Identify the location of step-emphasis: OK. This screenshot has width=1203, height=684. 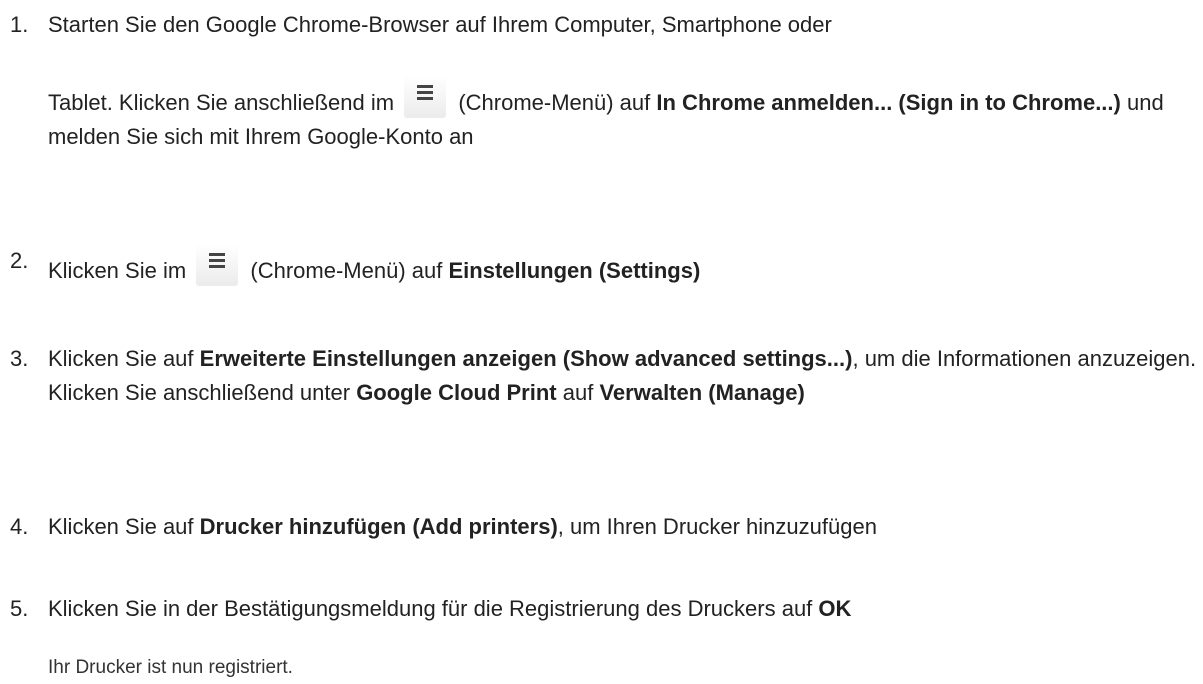
(835, 608).